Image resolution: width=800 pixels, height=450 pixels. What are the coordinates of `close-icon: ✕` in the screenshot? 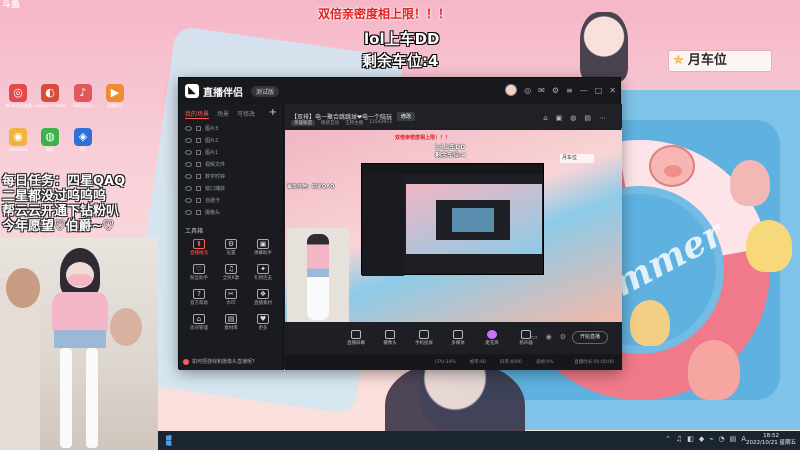 It's located at (612, 90).